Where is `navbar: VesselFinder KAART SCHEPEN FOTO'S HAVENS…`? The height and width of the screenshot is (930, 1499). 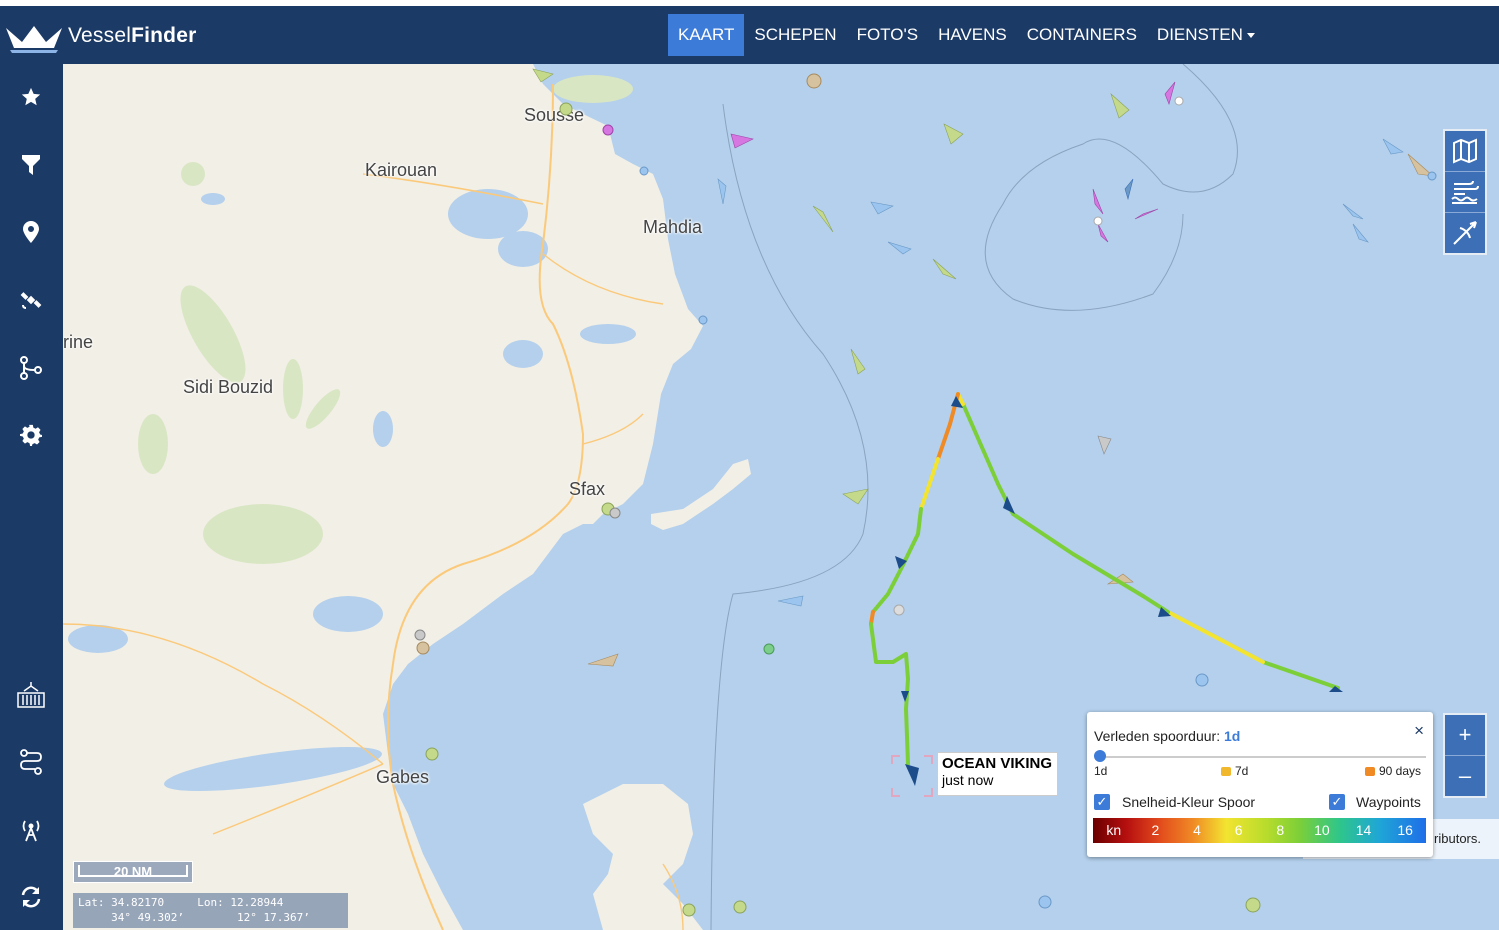
navbar: VesselFinder KAART SCHEPEN FOTO'S HAVENS… is located at coordinates (749, 35).